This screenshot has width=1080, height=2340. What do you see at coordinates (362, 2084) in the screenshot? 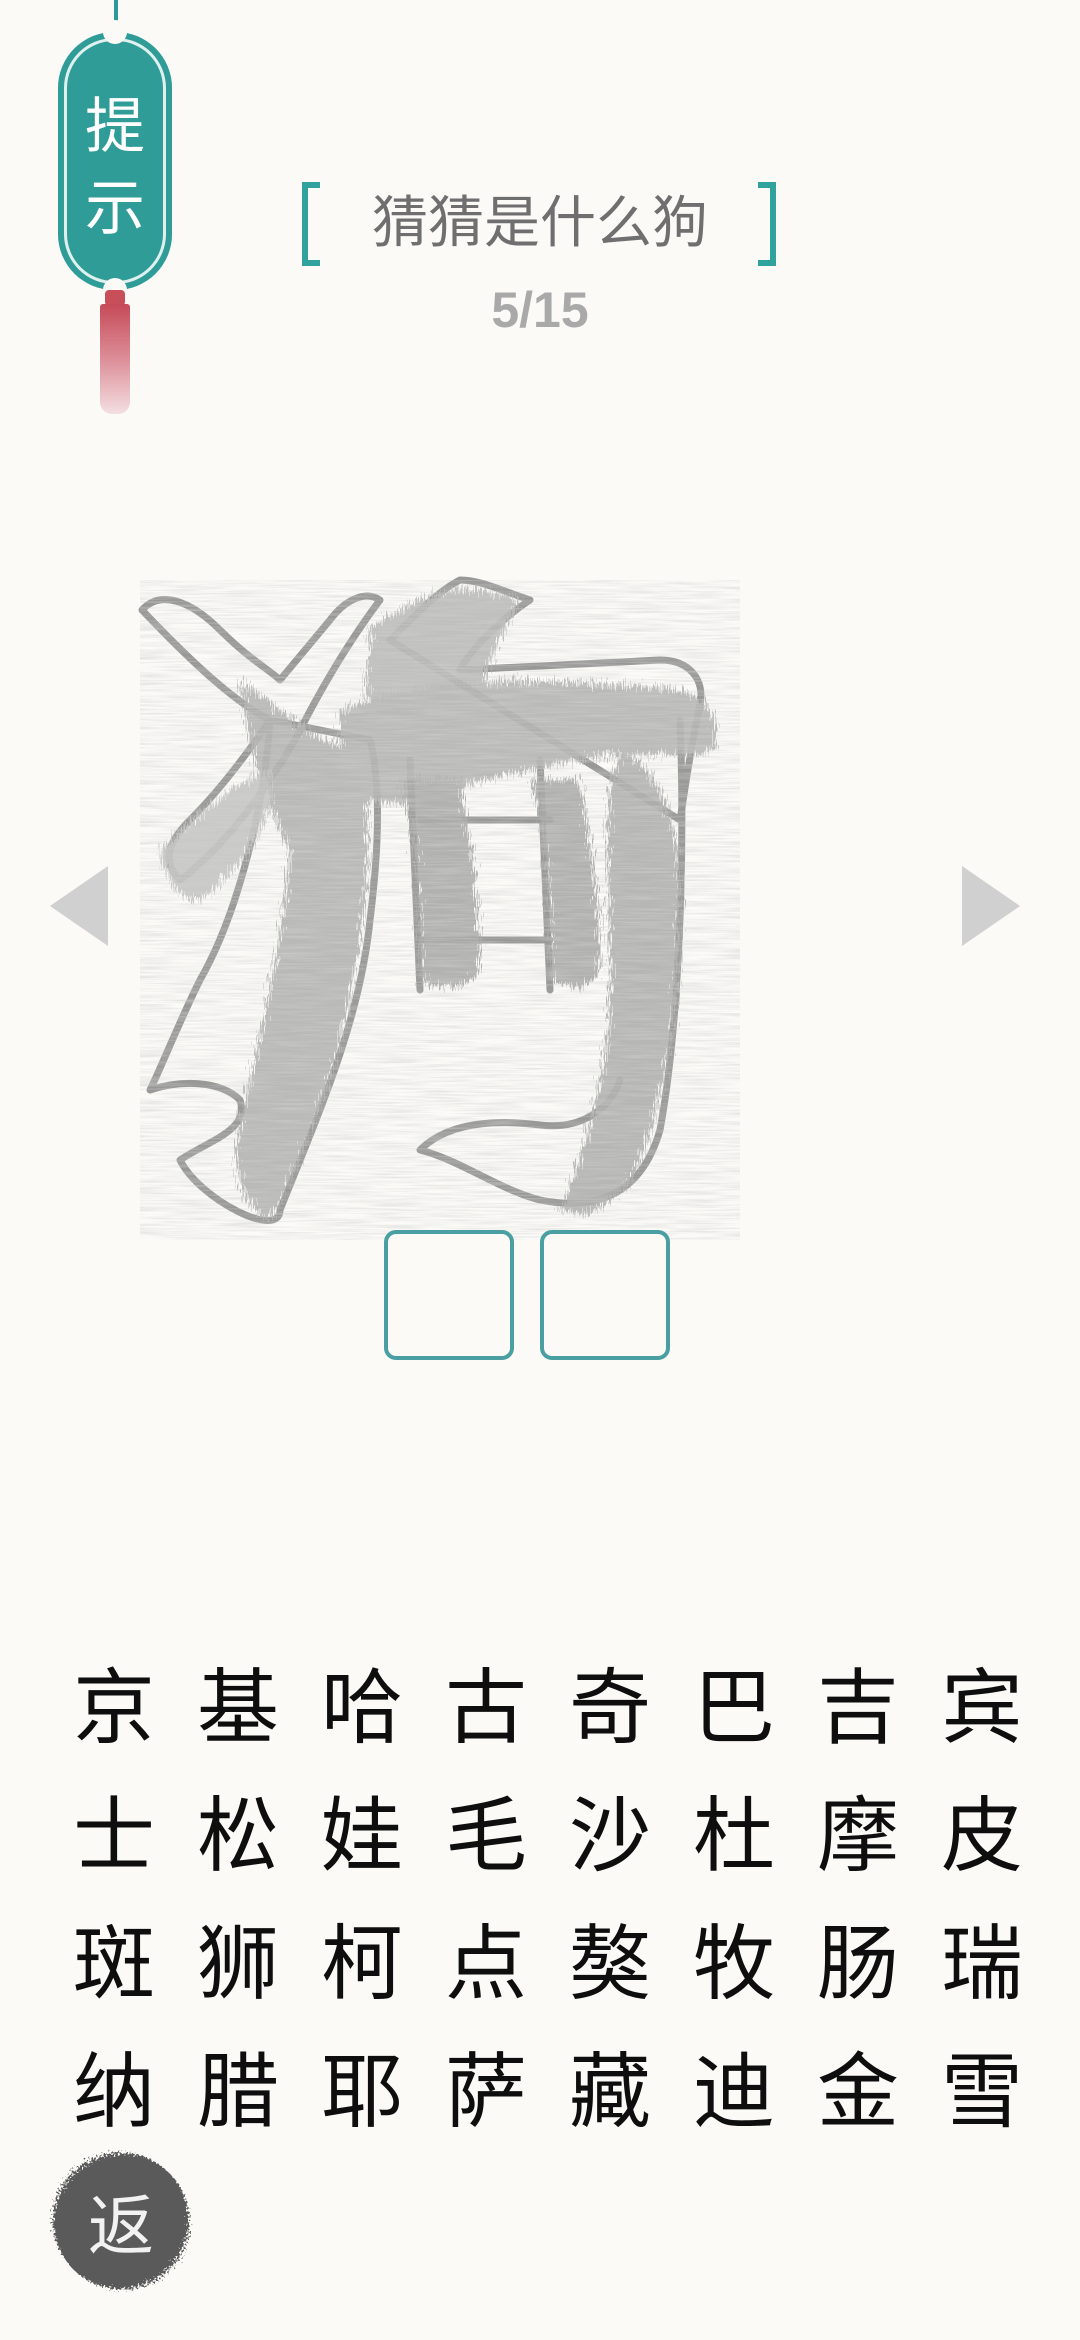
I see `choice-char: 耶` at bounding box center [362, 2084].